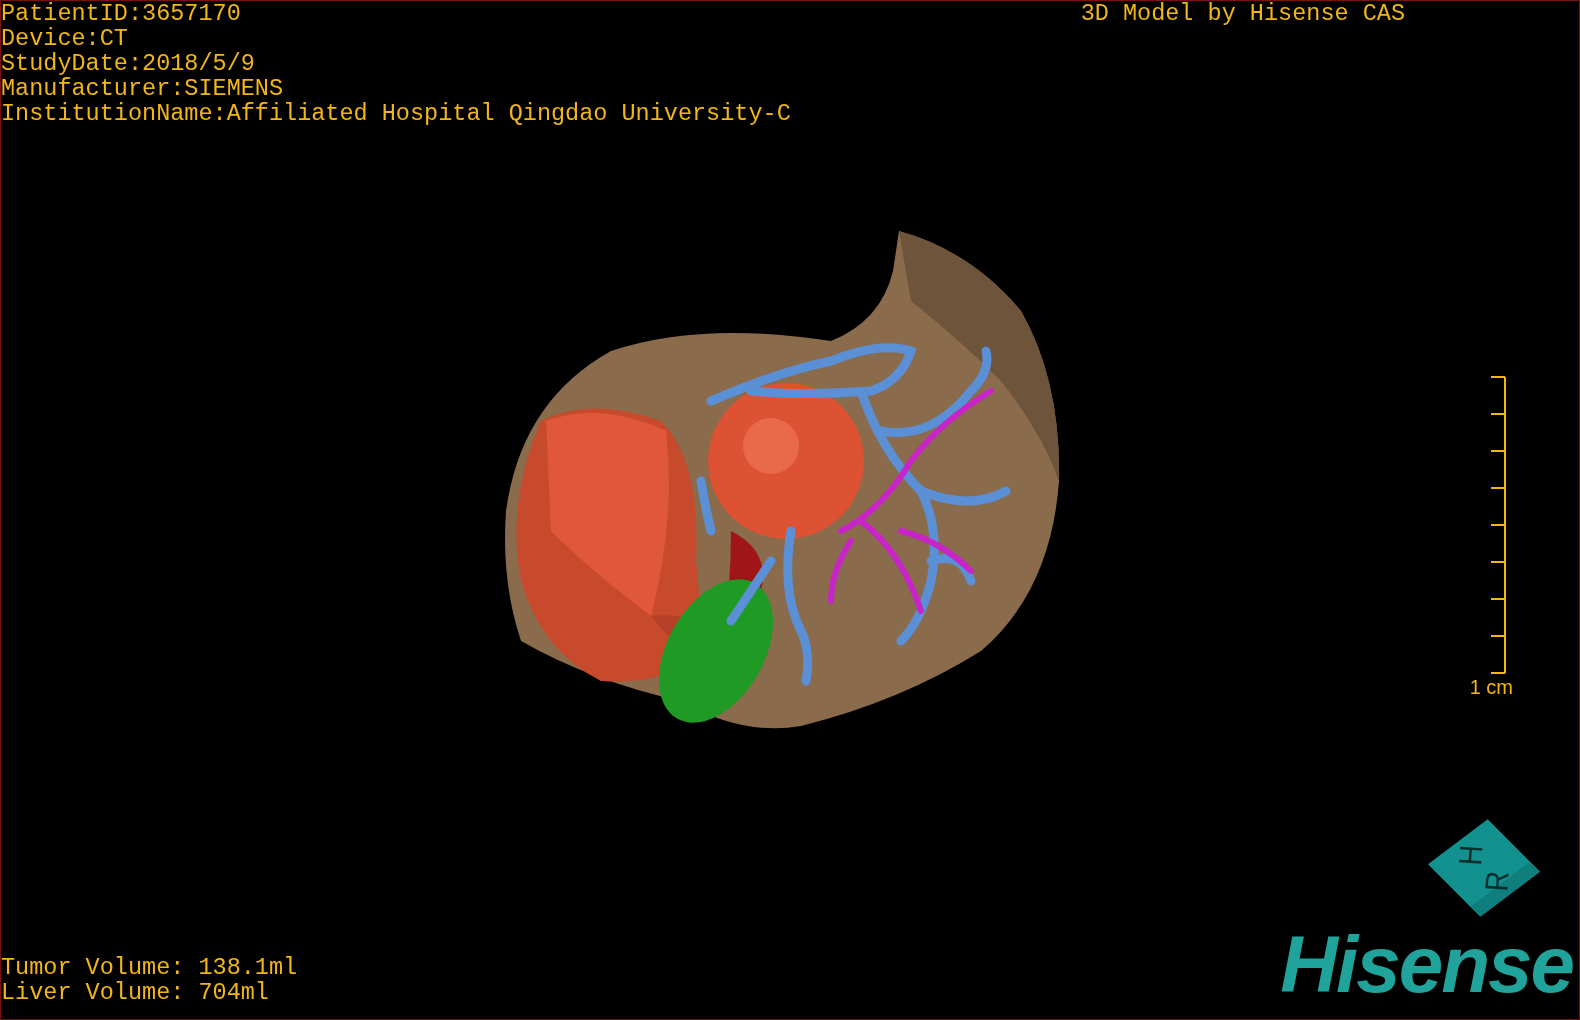 This screenshot has width=1580, height=1020. What do you see at coordinates (1491, 687) in the screenshot?
I see `scale-label: 1 cm` at bounding box center [1491, 687].